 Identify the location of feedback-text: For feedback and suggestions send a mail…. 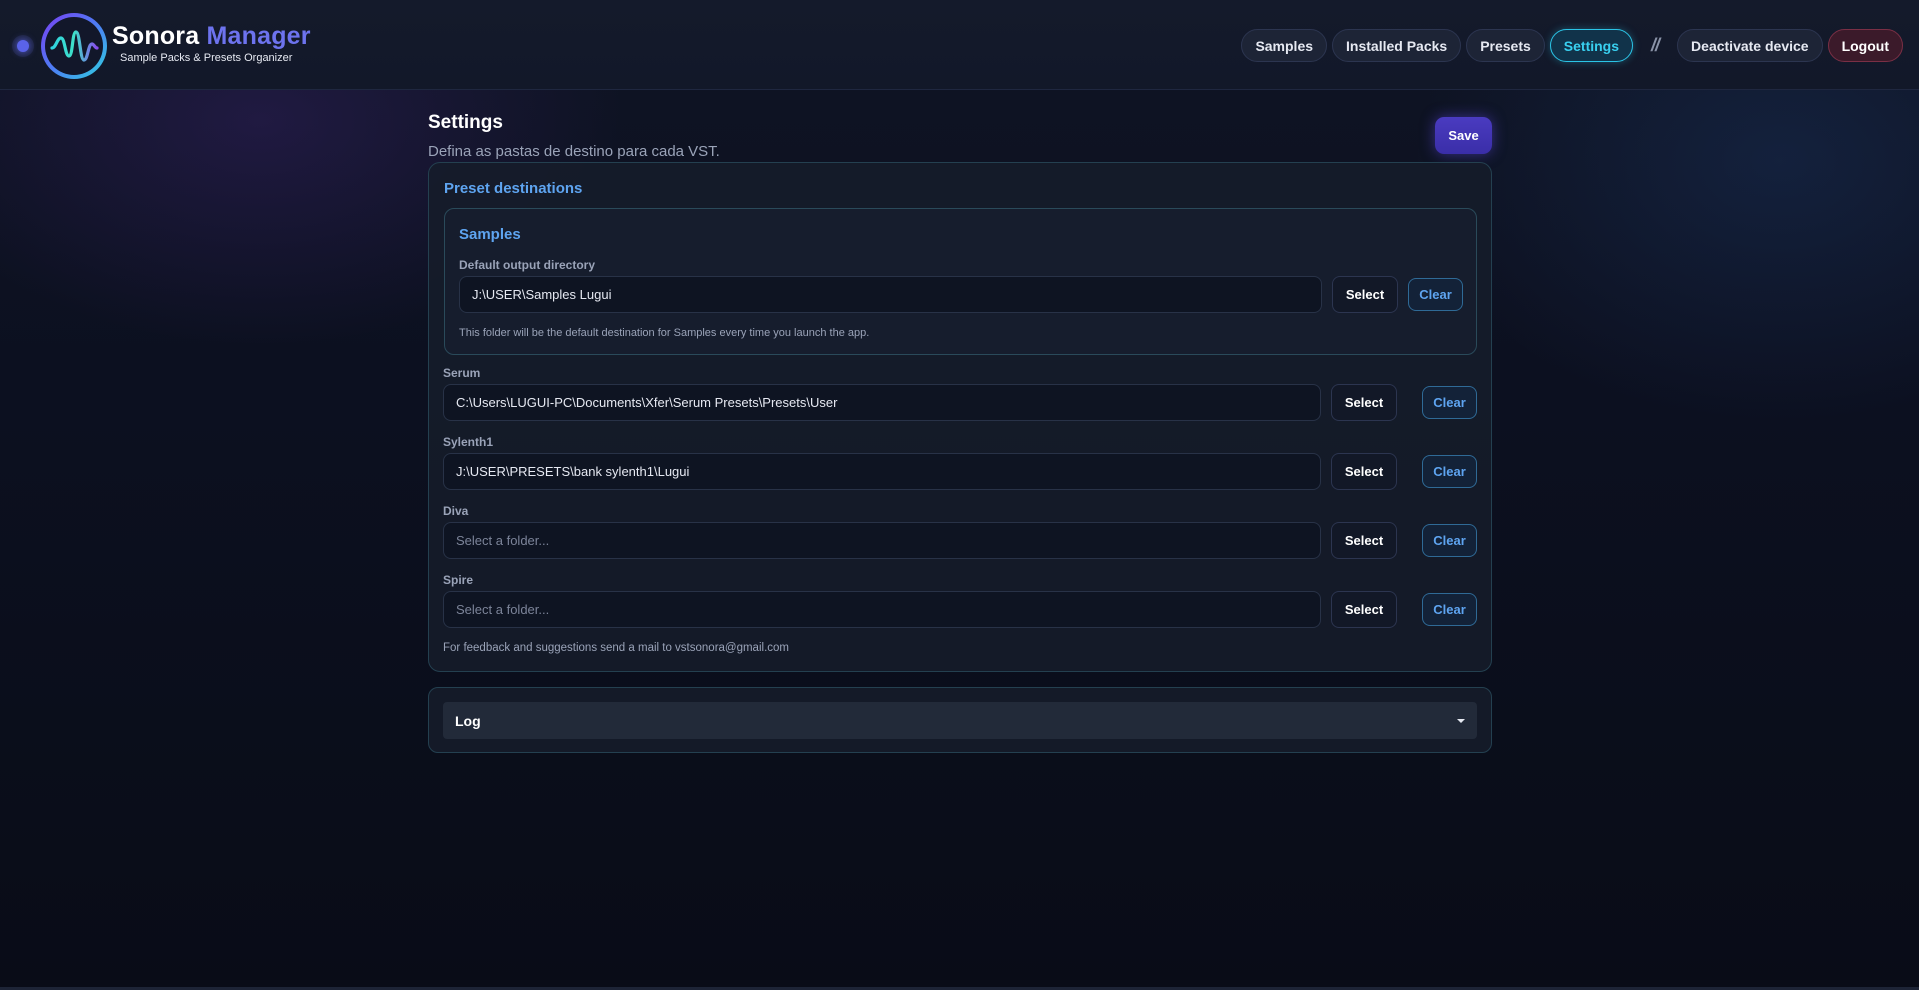
(616, 648).